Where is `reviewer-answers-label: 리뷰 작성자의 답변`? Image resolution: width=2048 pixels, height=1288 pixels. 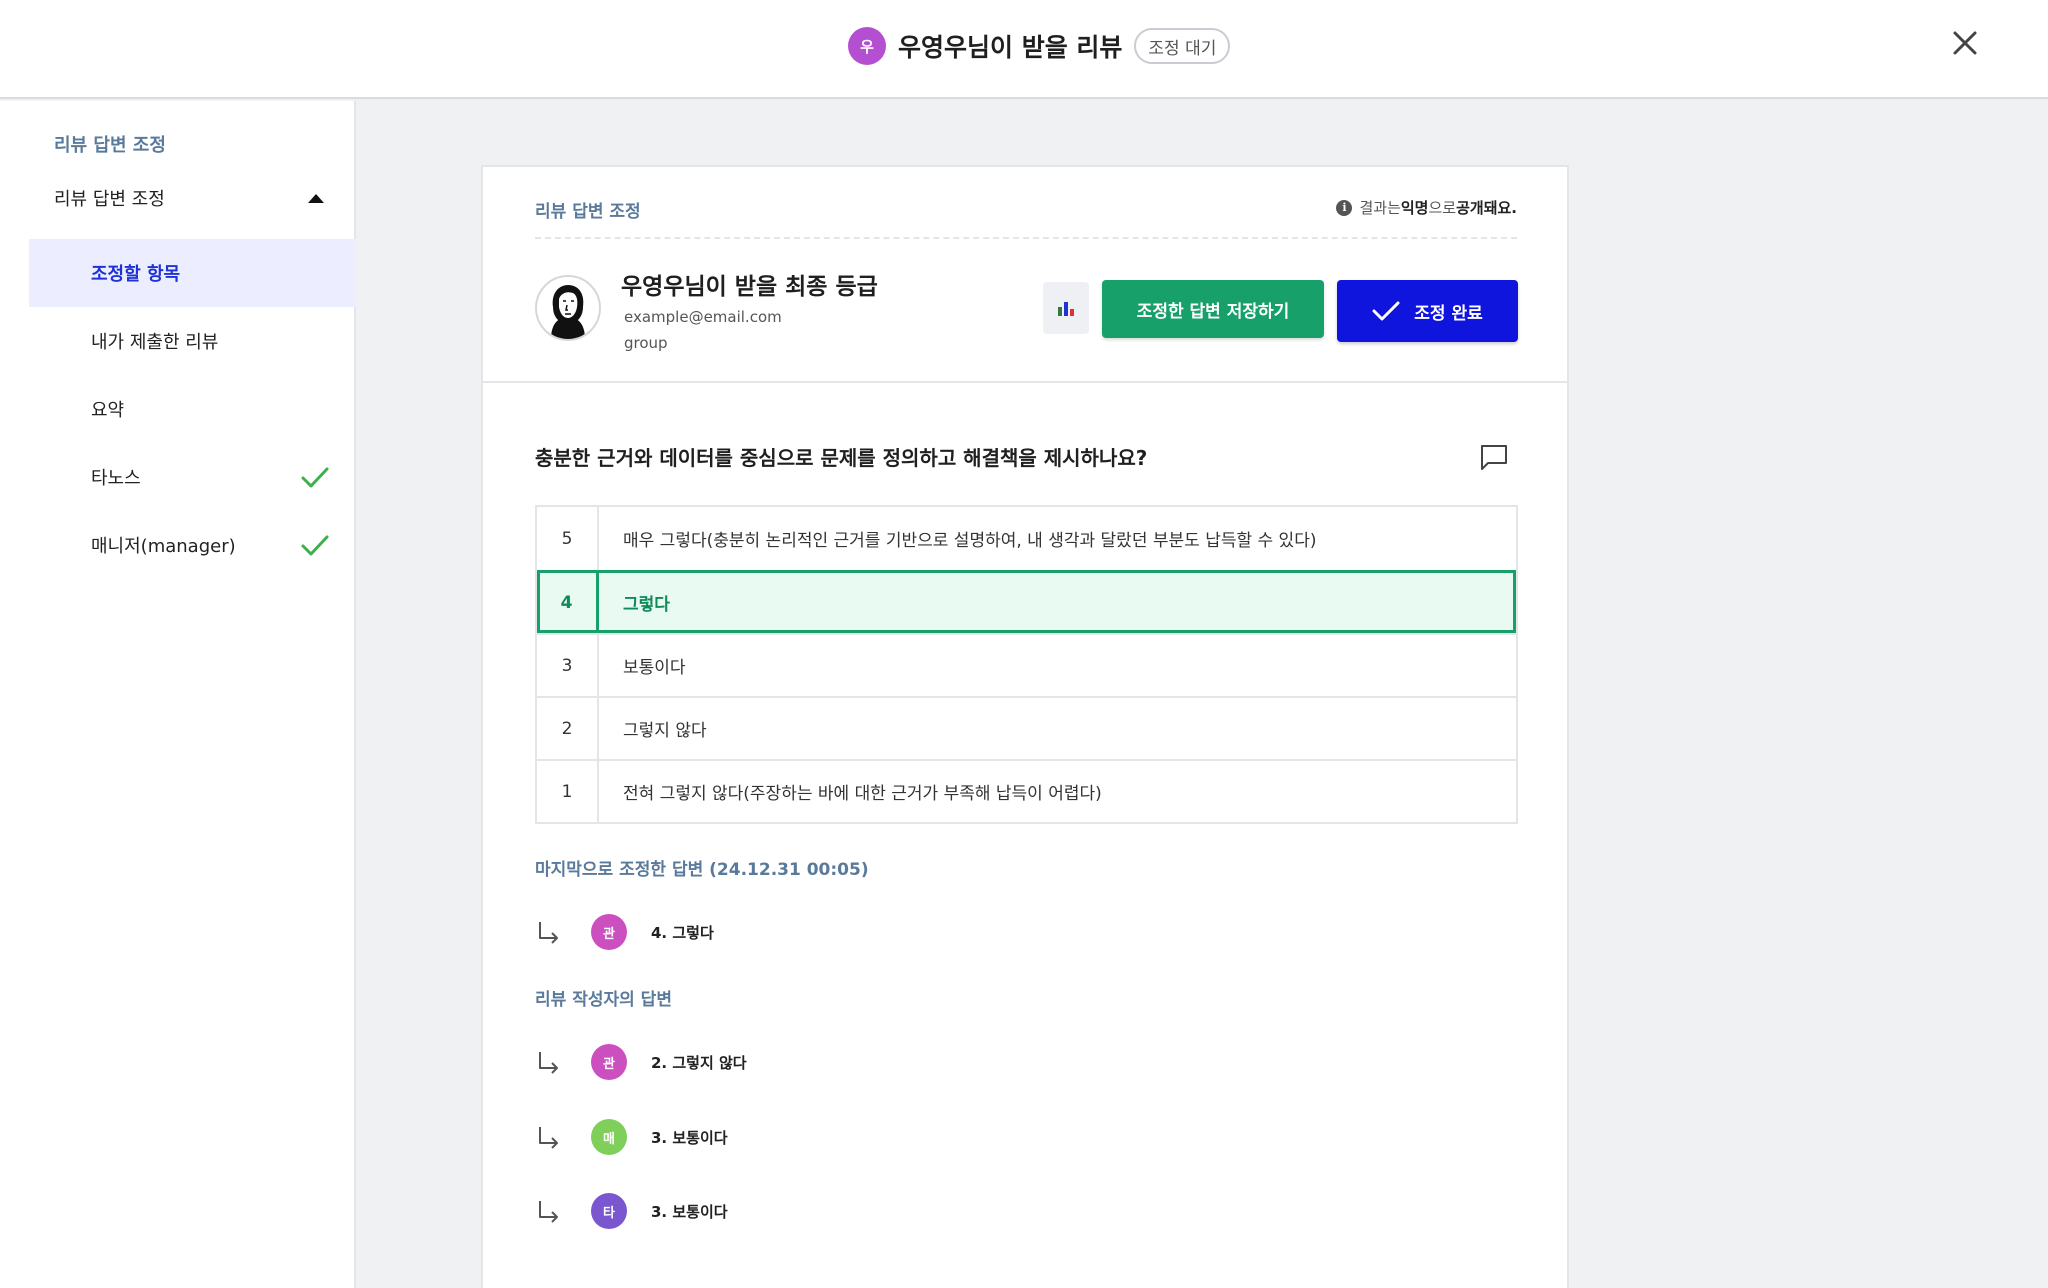
reviewer-answers-label: 리뷰 작성자의 답변 is located at coordinates (603, 1000).